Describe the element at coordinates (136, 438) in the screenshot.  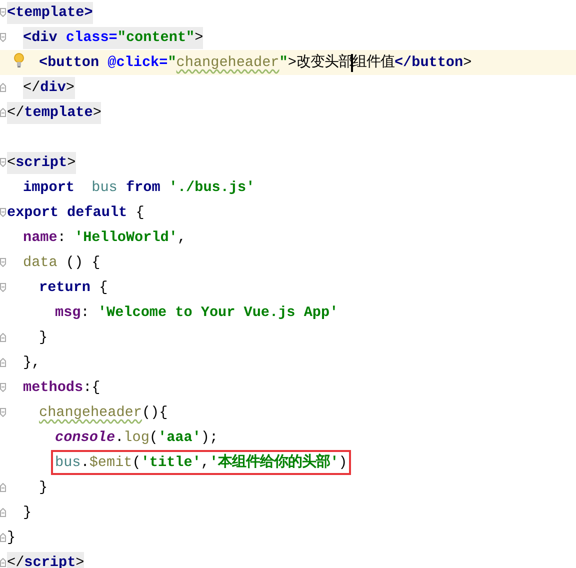
I see `code-line: console.log('aaa');` at that location.